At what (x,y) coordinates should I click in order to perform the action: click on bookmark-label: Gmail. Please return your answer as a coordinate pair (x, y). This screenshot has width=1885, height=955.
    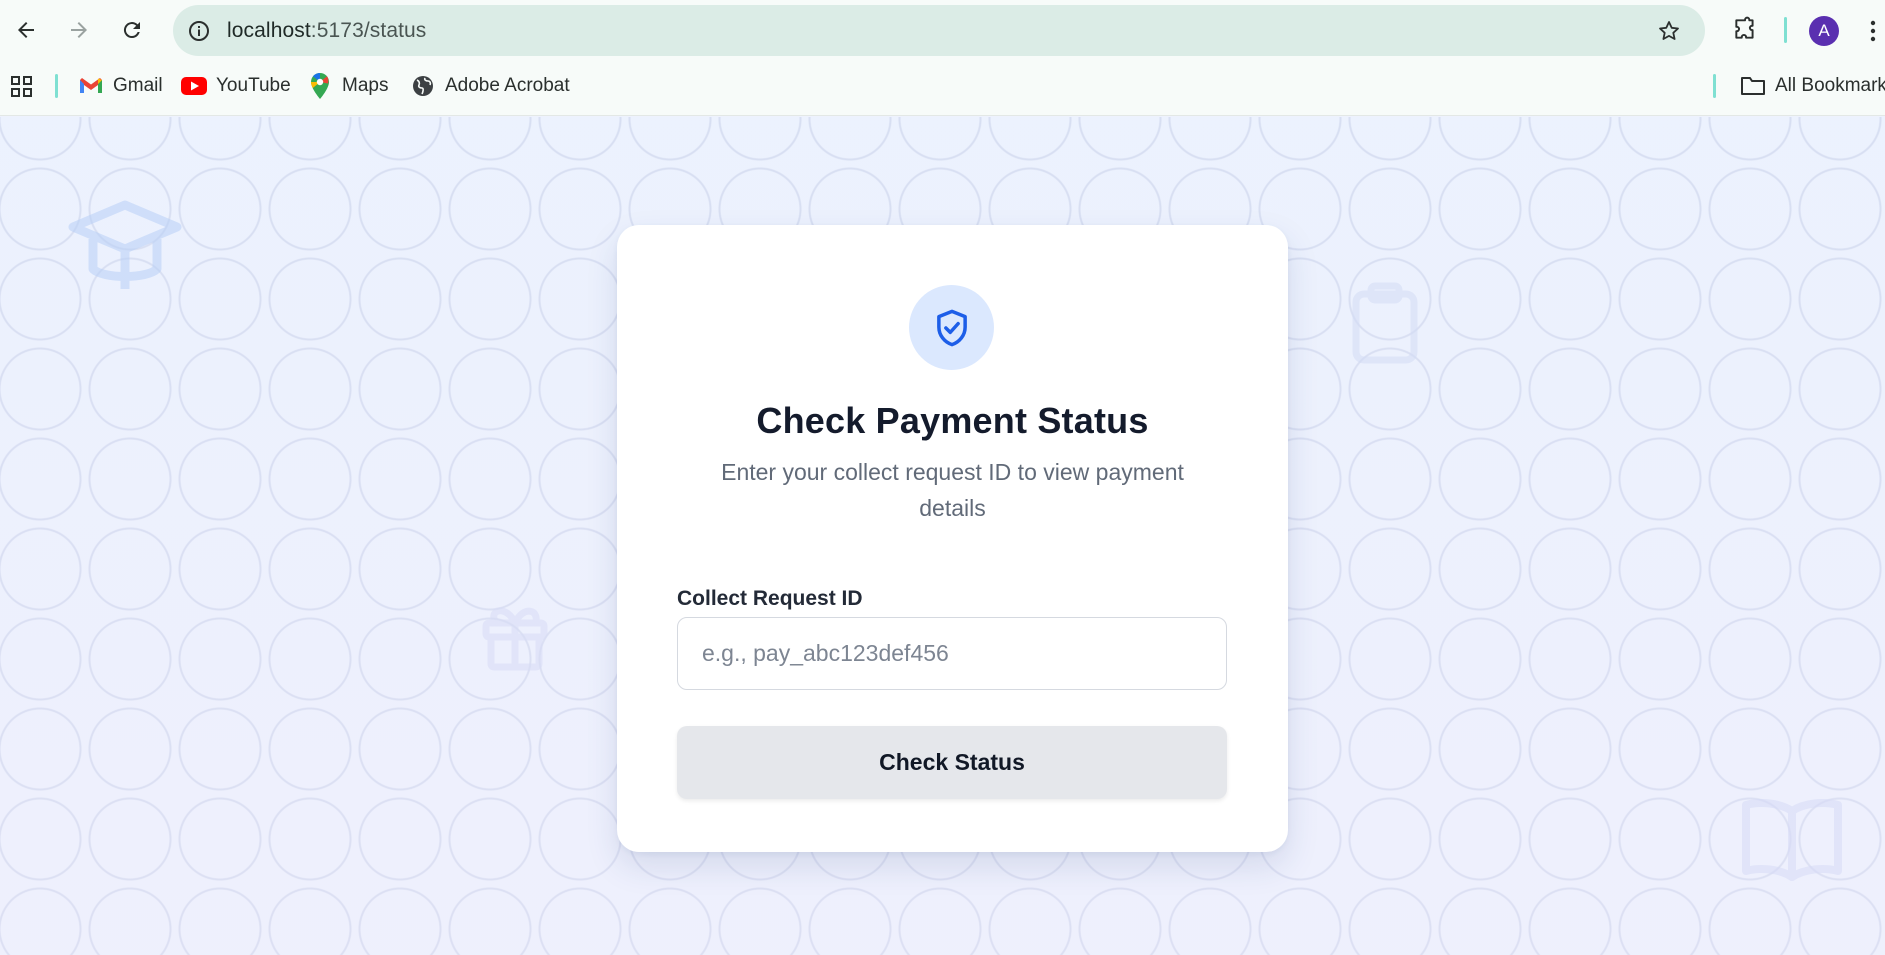
    Looking at the image, I should click on (138, 85).